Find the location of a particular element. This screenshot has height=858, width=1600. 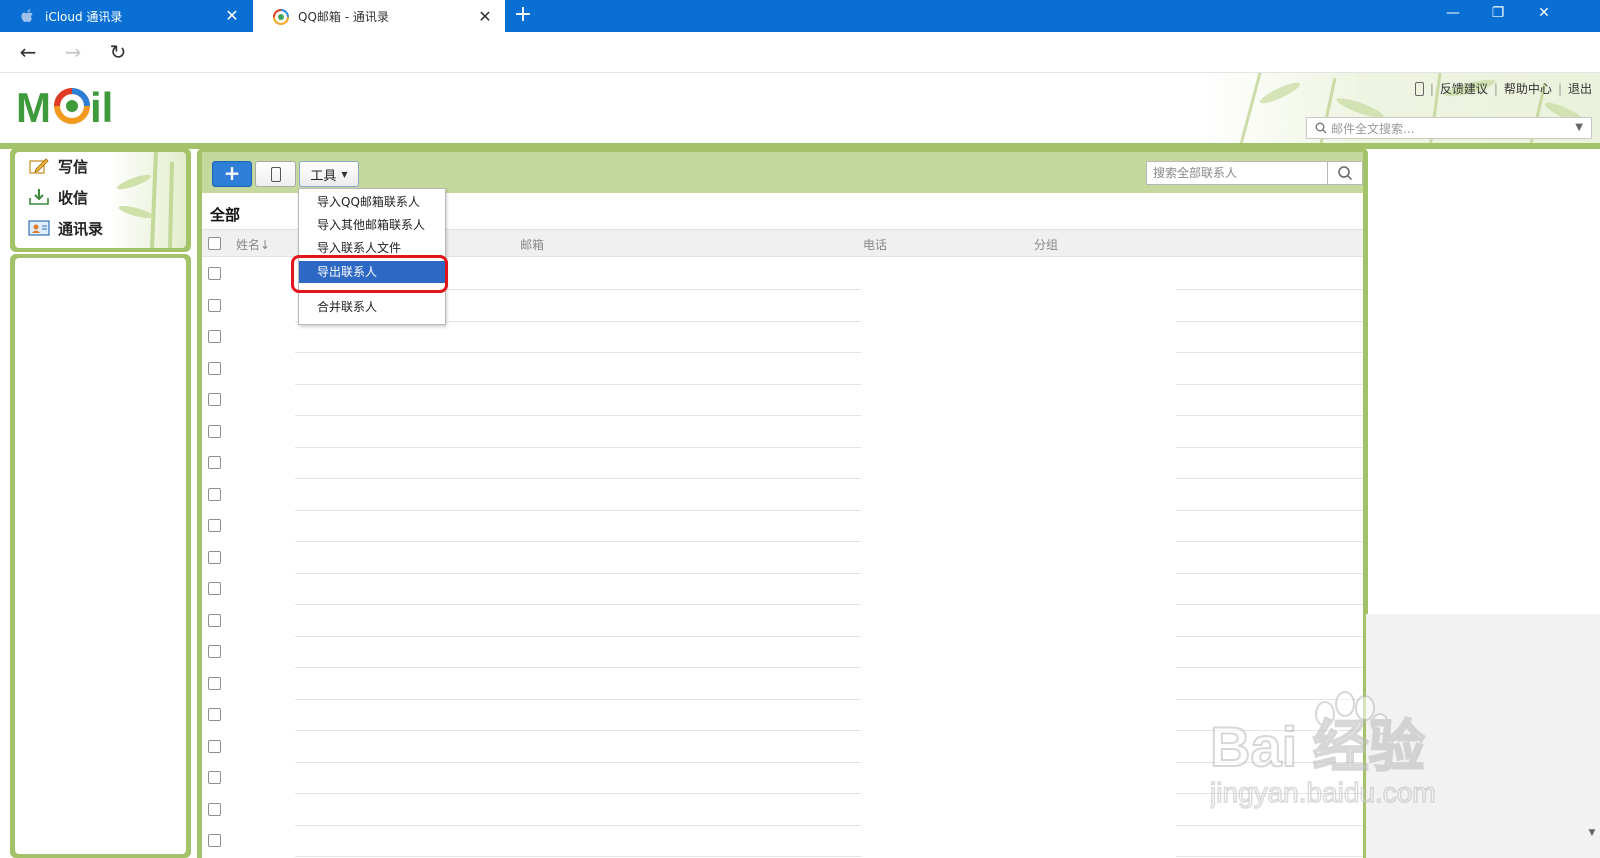

address-bar is located at coordinates (875, 52).